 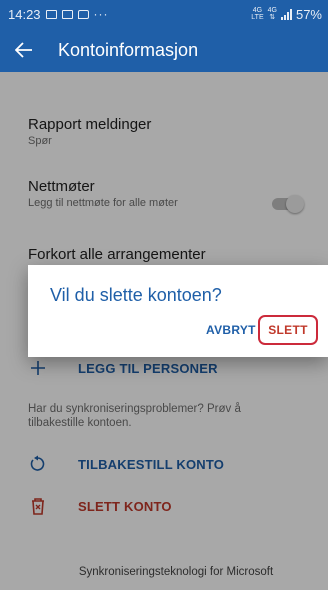 I want to click on arrow-left-icon, so click(x=23, y=50).